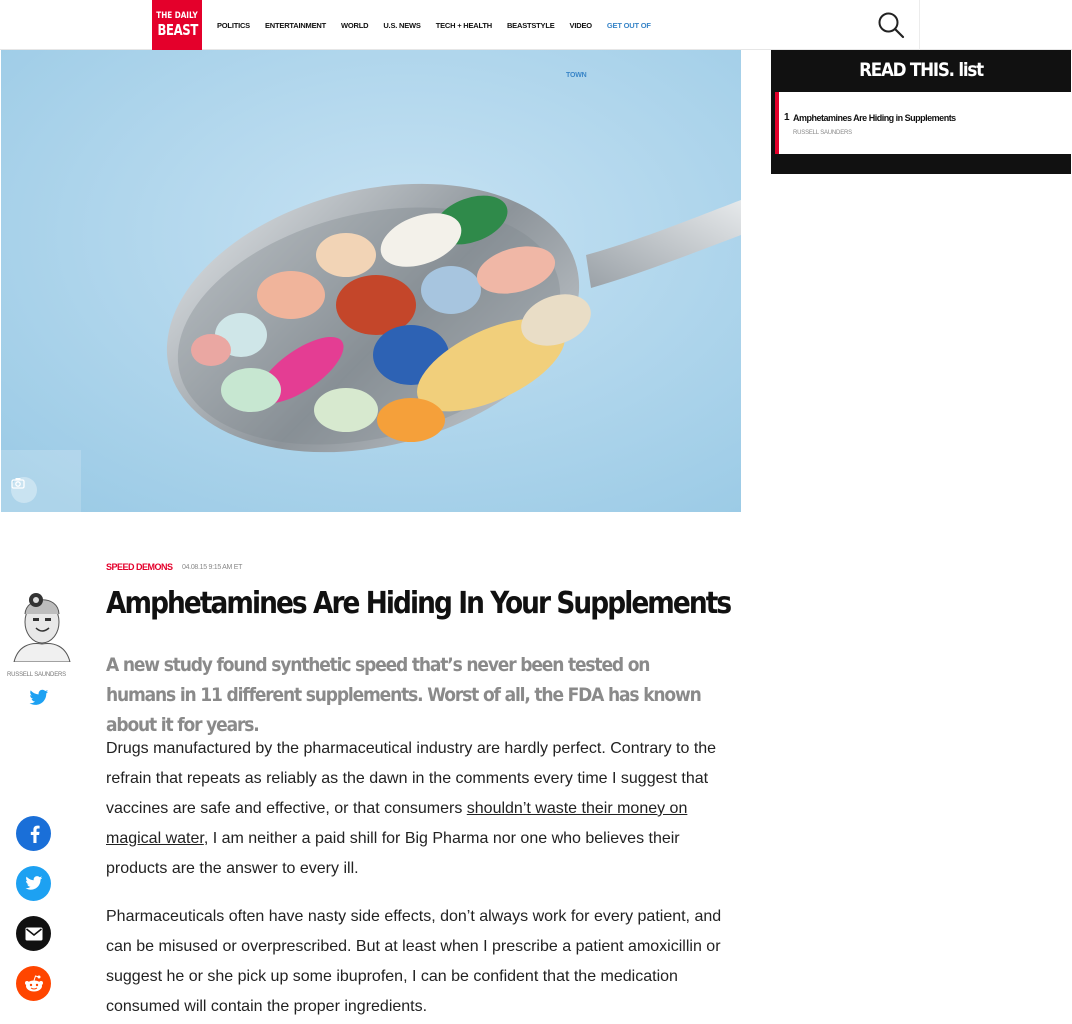 The height and width of the screenshot is (1024, 1072). I want to click on search-button, so click(891, 25).